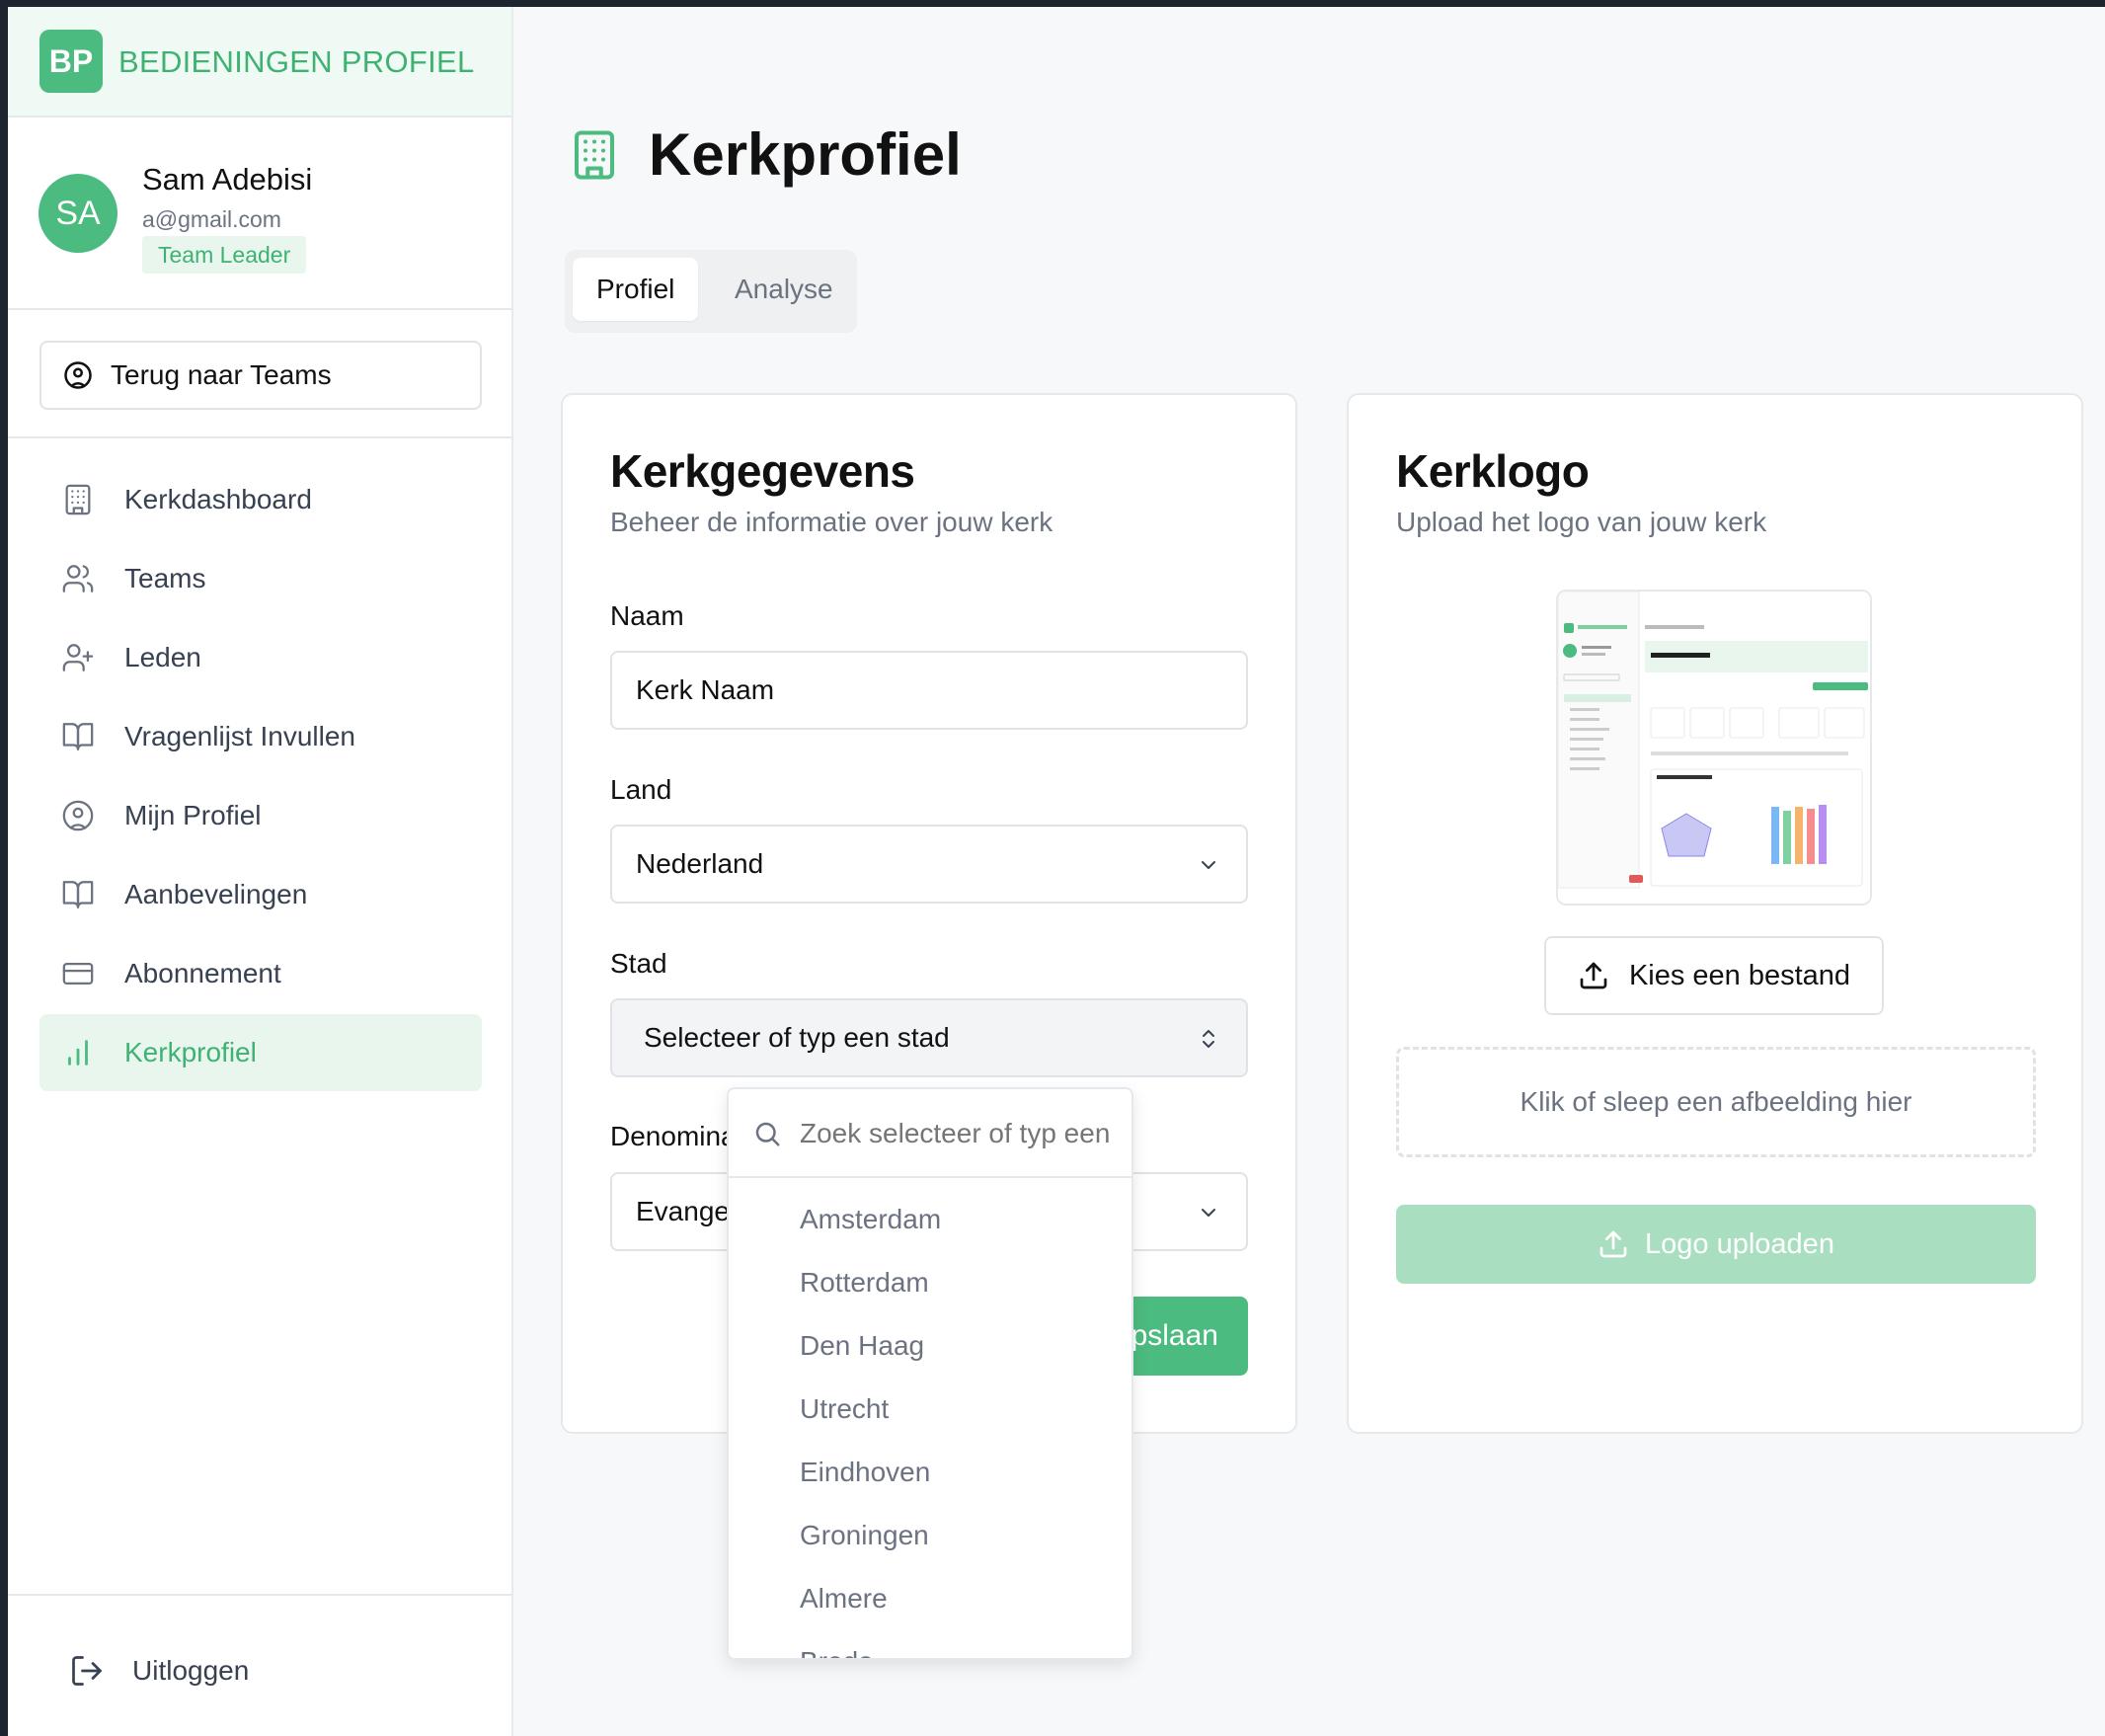 The height and width of the screenshot is (1736, 2105). Describe the element at coordinates (218, 499) in the screenshot. I see `sidebar-item-label: Kerkdashboard` at that location.